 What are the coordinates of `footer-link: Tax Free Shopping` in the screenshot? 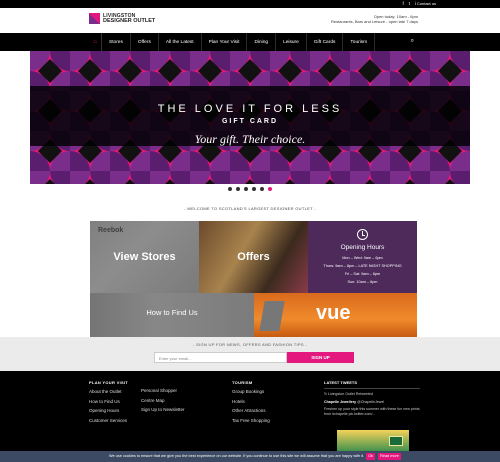 It's located at (251, 420).